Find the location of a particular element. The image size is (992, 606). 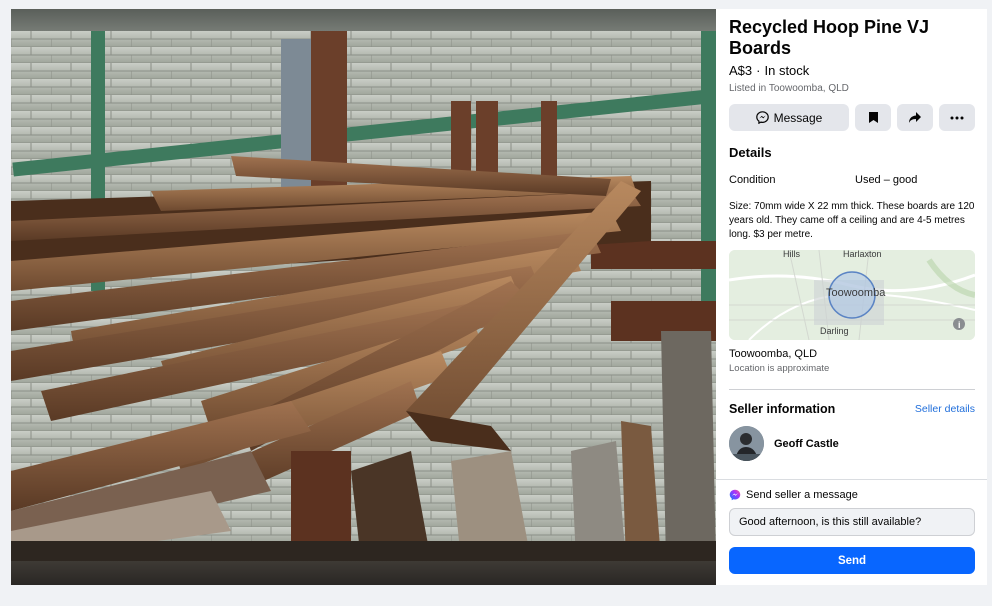

message-composer: Send seller a message Send is located at coordinates (851, 532).